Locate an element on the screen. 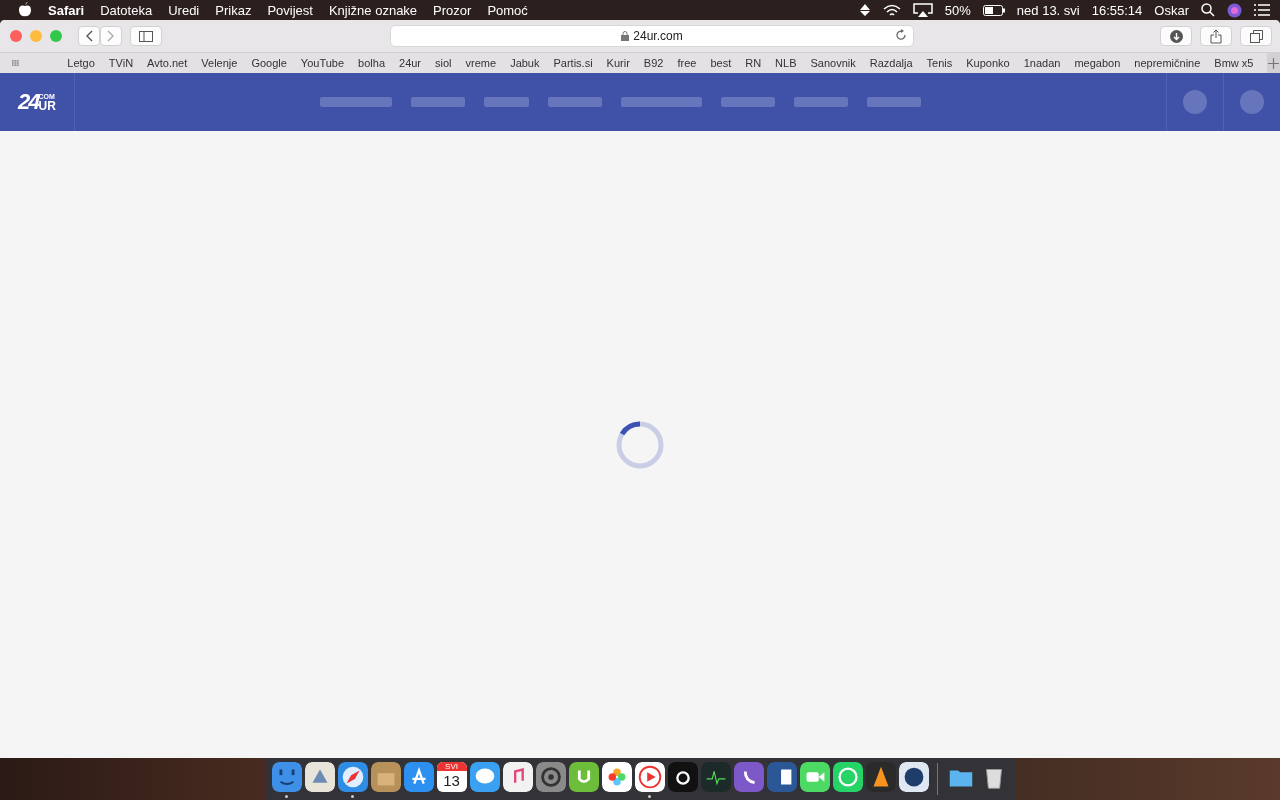 The image size is (1280, 800). document-icon is located at coordinates (781, 777).